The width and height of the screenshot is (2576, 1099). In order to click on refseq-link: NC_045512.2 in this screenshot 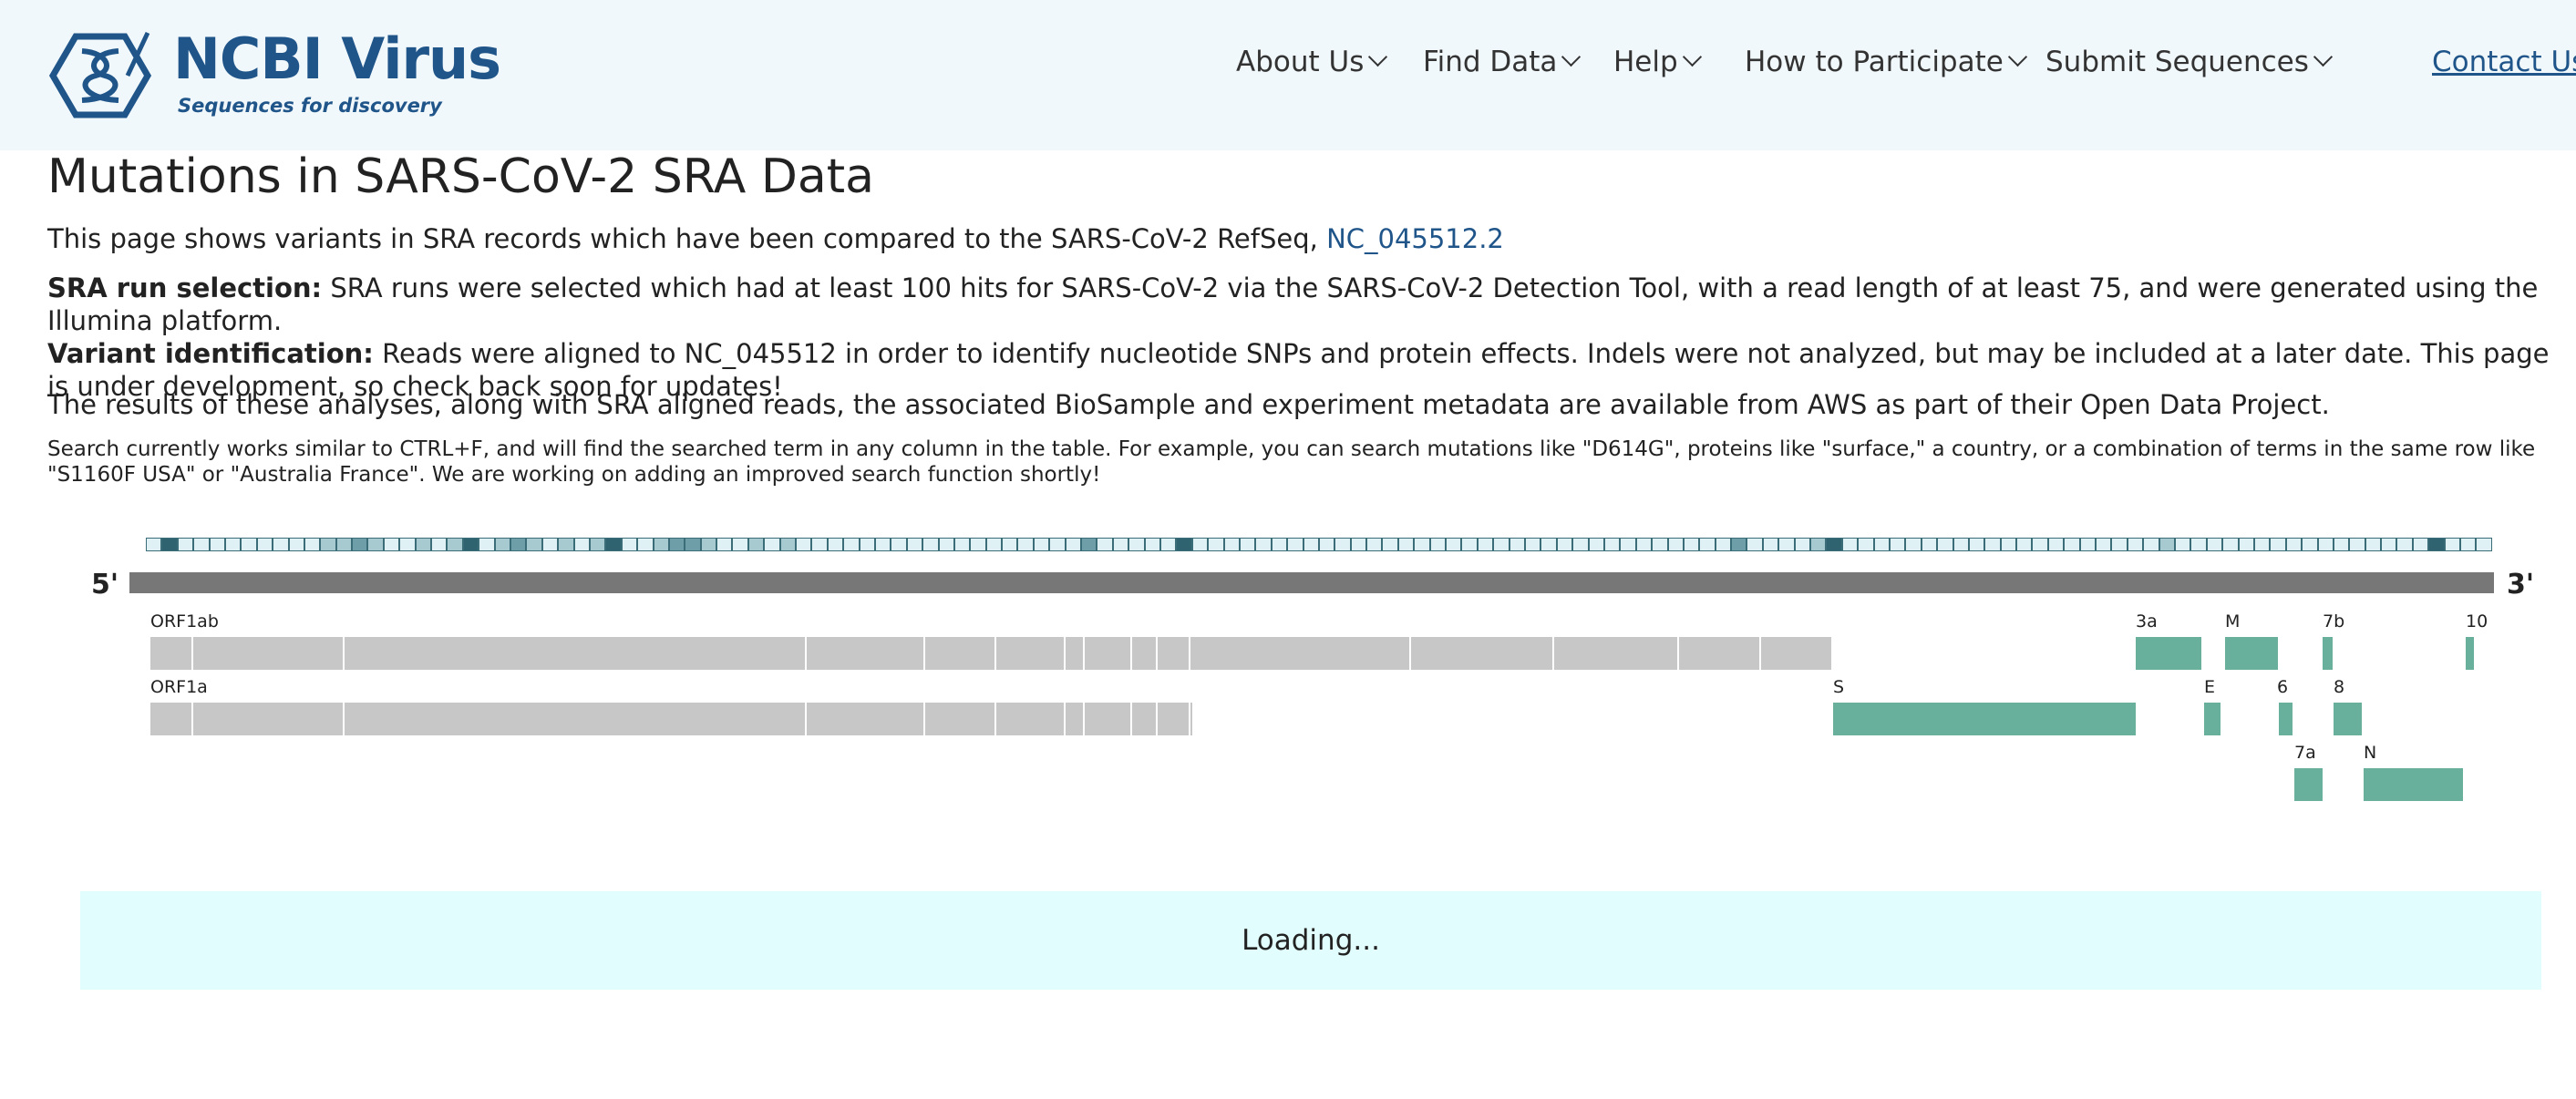, I will do `click(1415, 239)`.